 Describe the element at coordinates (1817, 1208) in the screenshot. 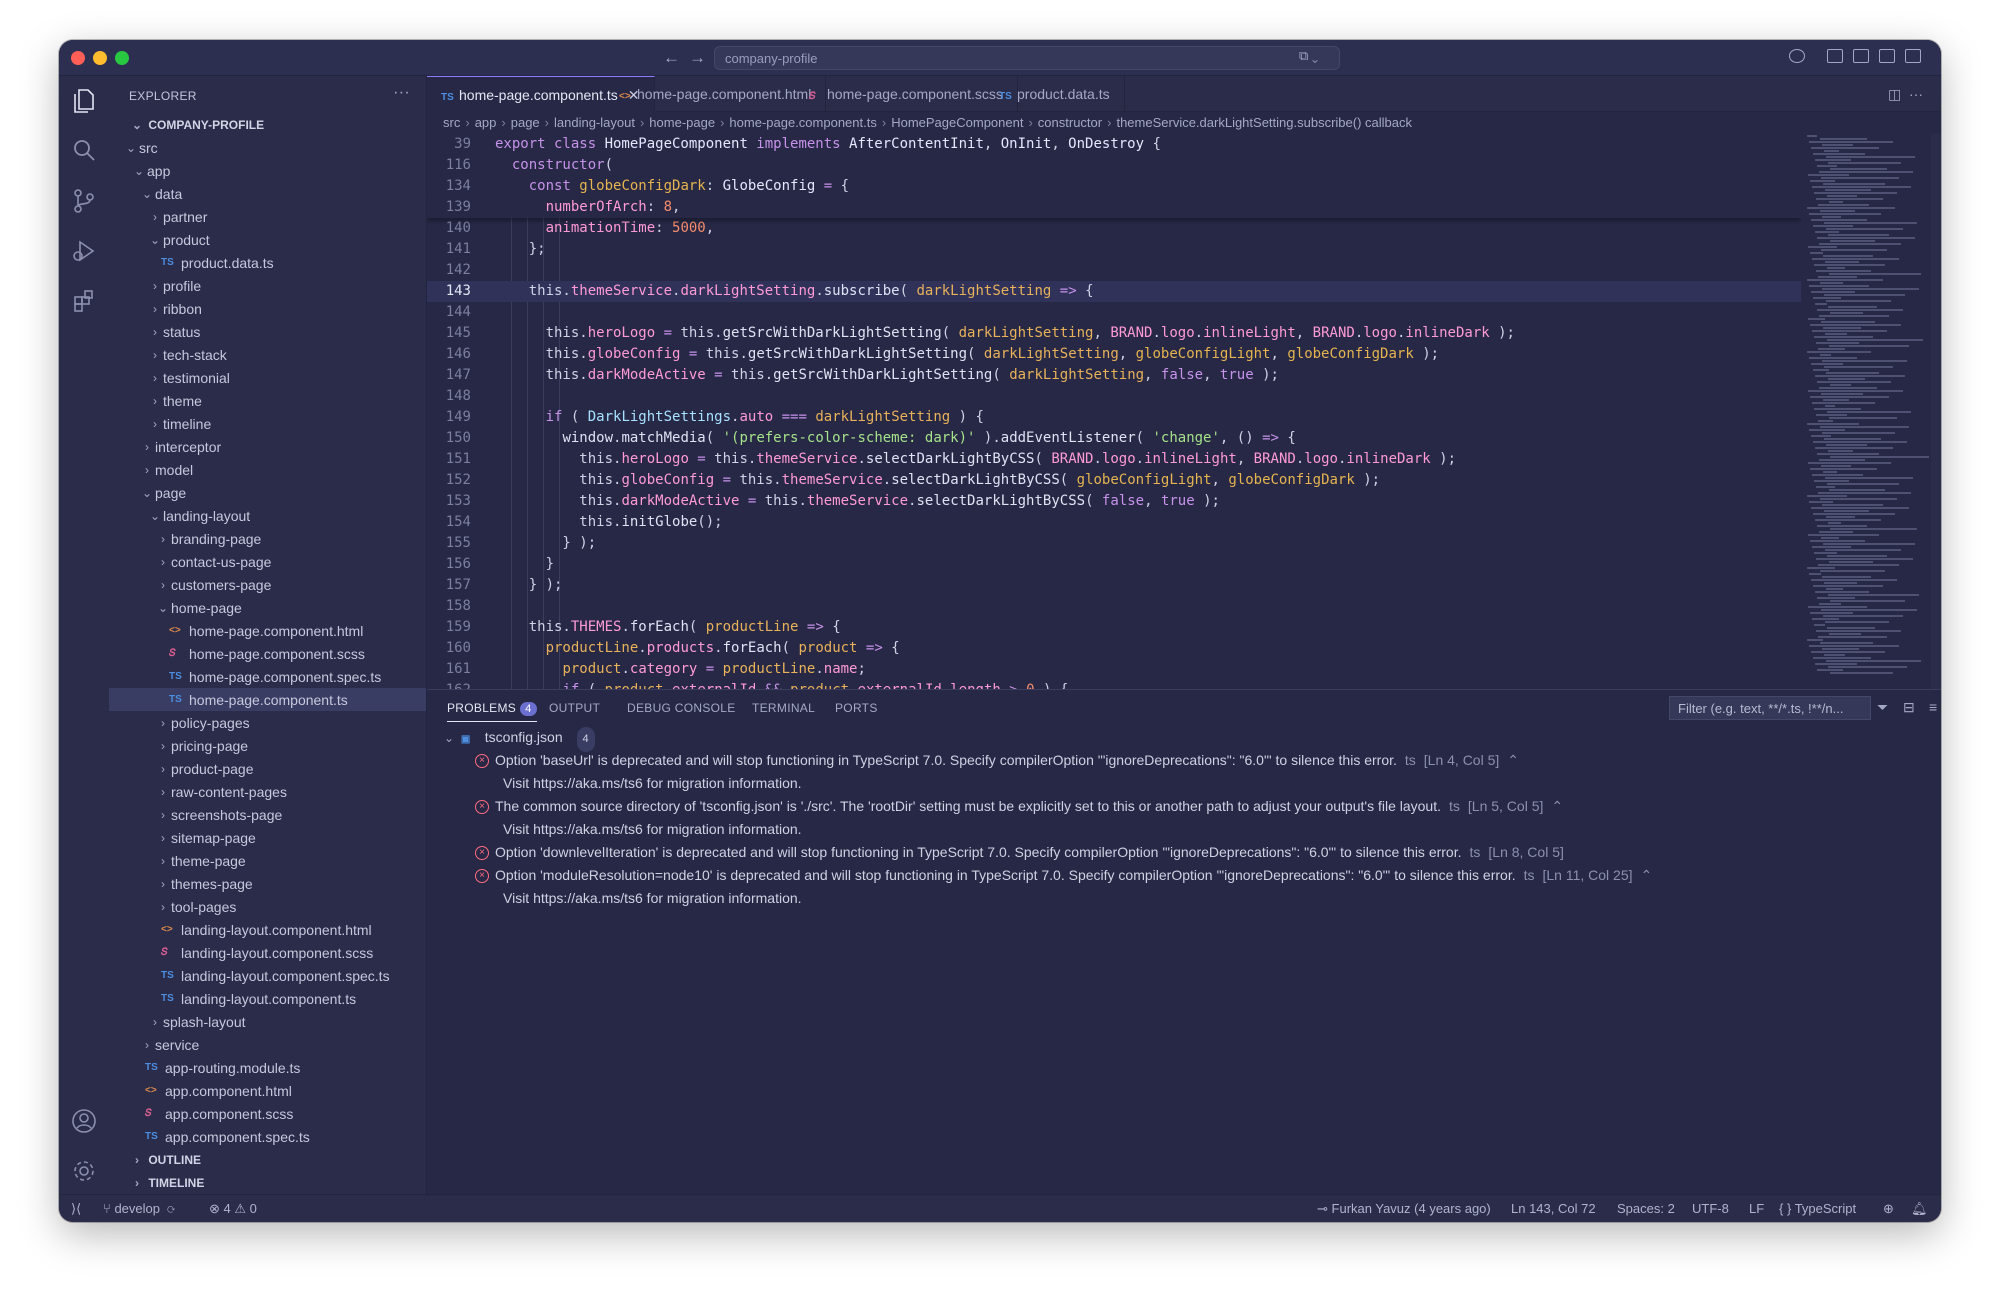

I see `language-mode: { } TypeScript` at that location.